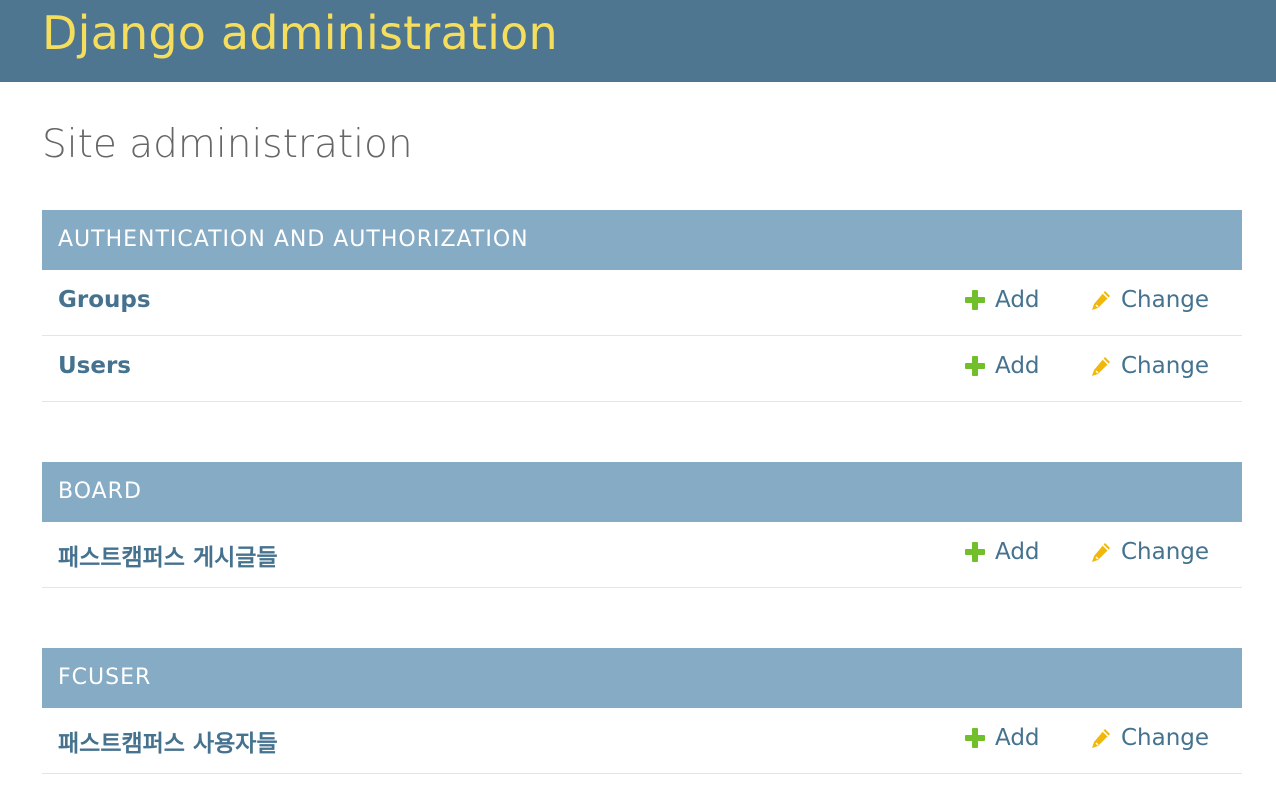 This screenshot has width=1276, height=790. Describe the element at coordinates (642, 678) in the screenshot. I see `module-caption: FCUSER` at that location.